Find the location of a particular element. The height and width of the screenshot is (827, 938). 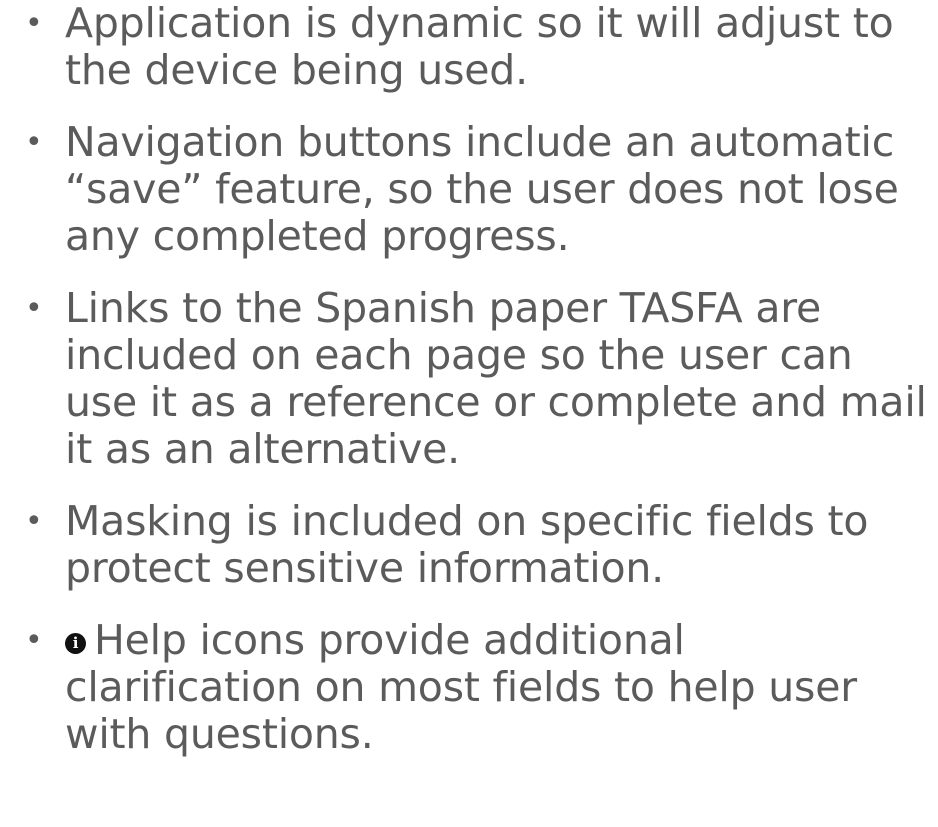

info-icon: i is located at coordinates (75, 643).